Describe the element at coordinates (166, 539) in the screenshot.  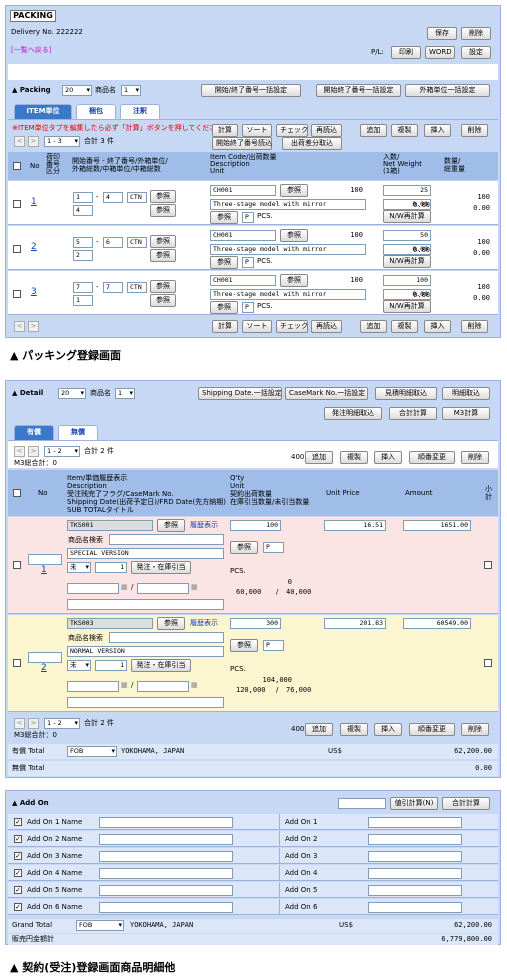
I see `product-search-field` at that location.